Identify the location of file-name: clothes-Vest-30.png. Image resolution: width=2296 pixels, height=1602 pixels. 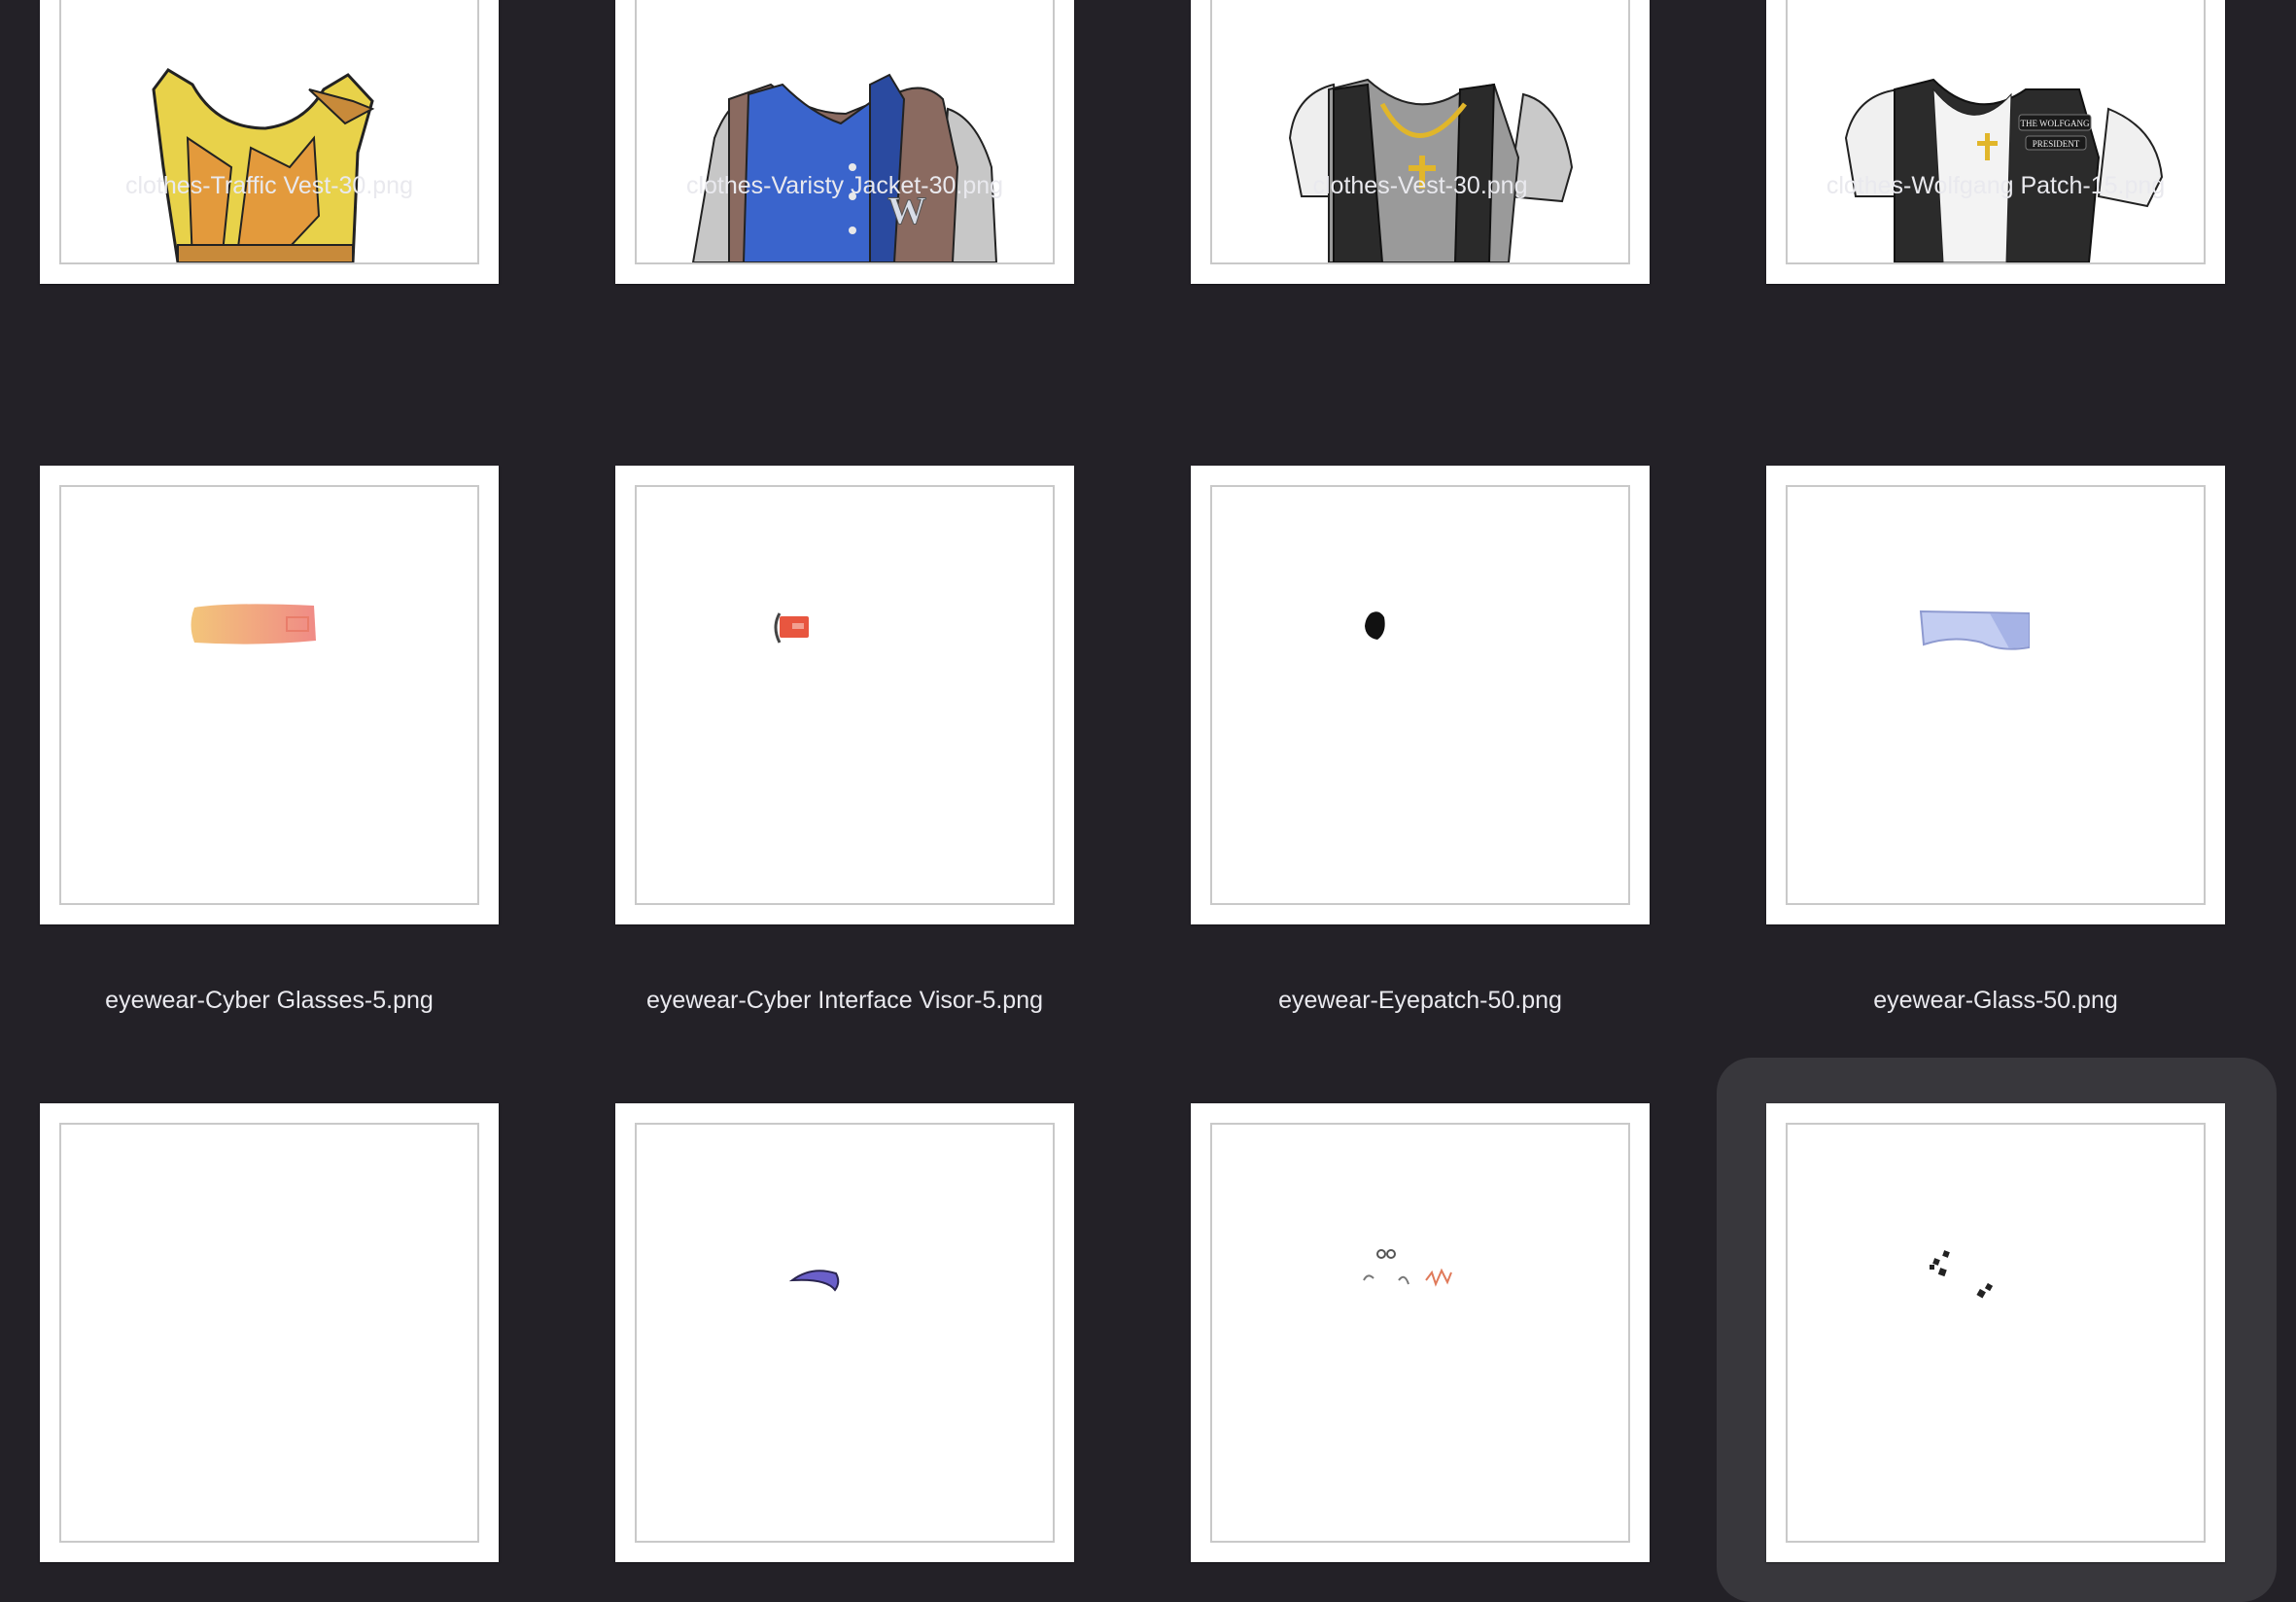
(1420, 186).